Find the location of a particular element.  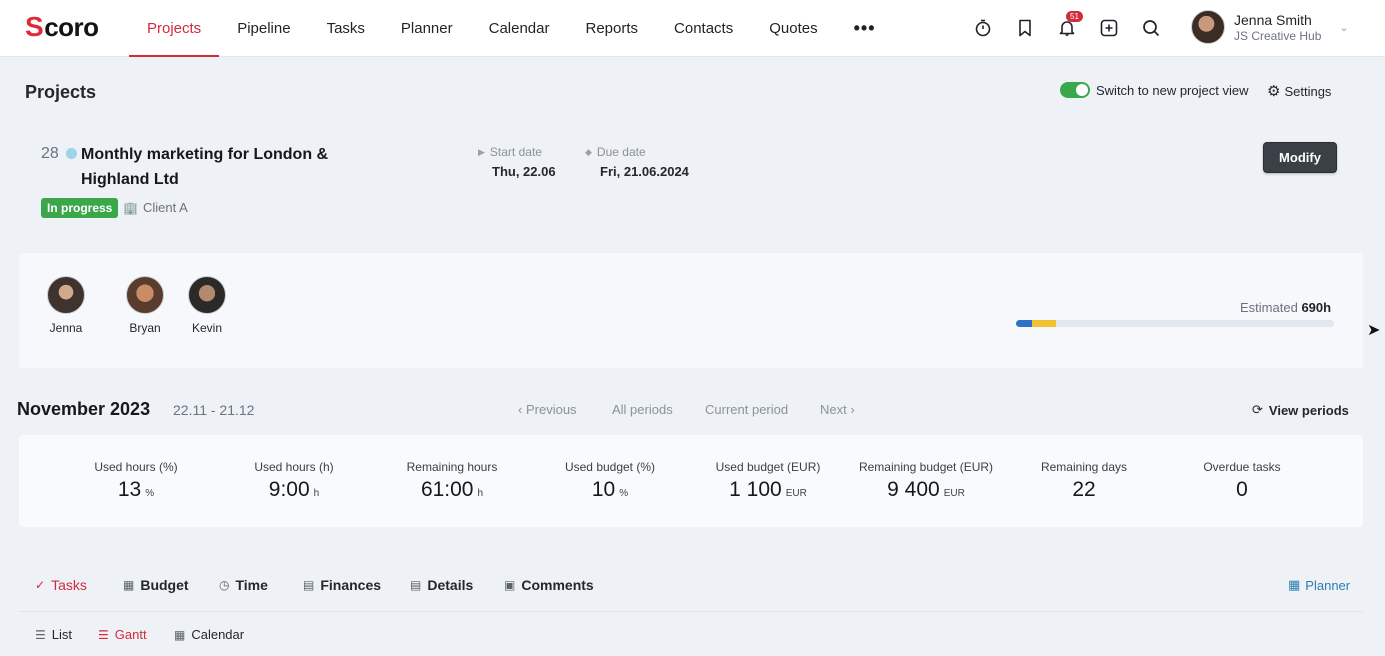

all-periods-button: All periods is located at coordinates (642, 409).